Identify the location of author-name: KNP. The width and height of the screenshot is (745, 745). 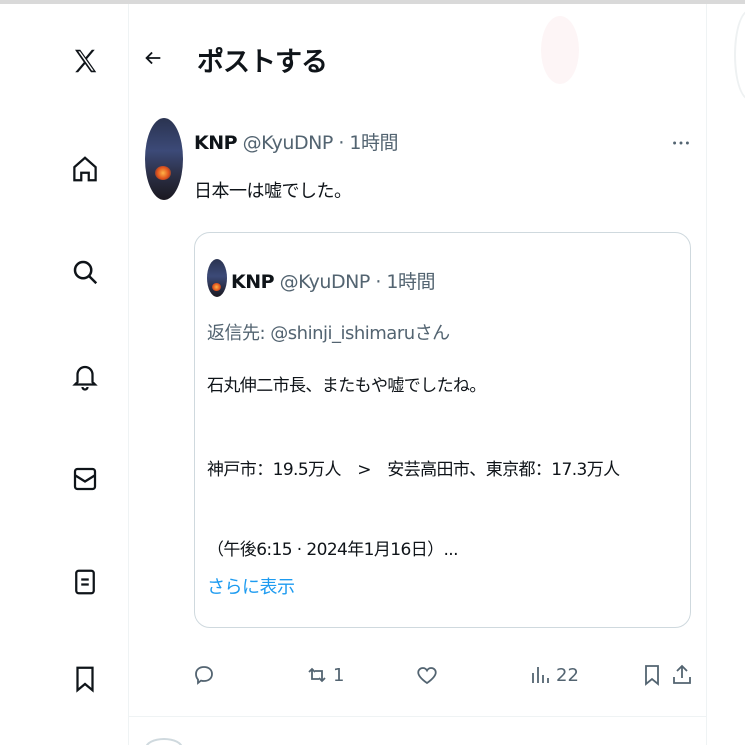
(216, 143).